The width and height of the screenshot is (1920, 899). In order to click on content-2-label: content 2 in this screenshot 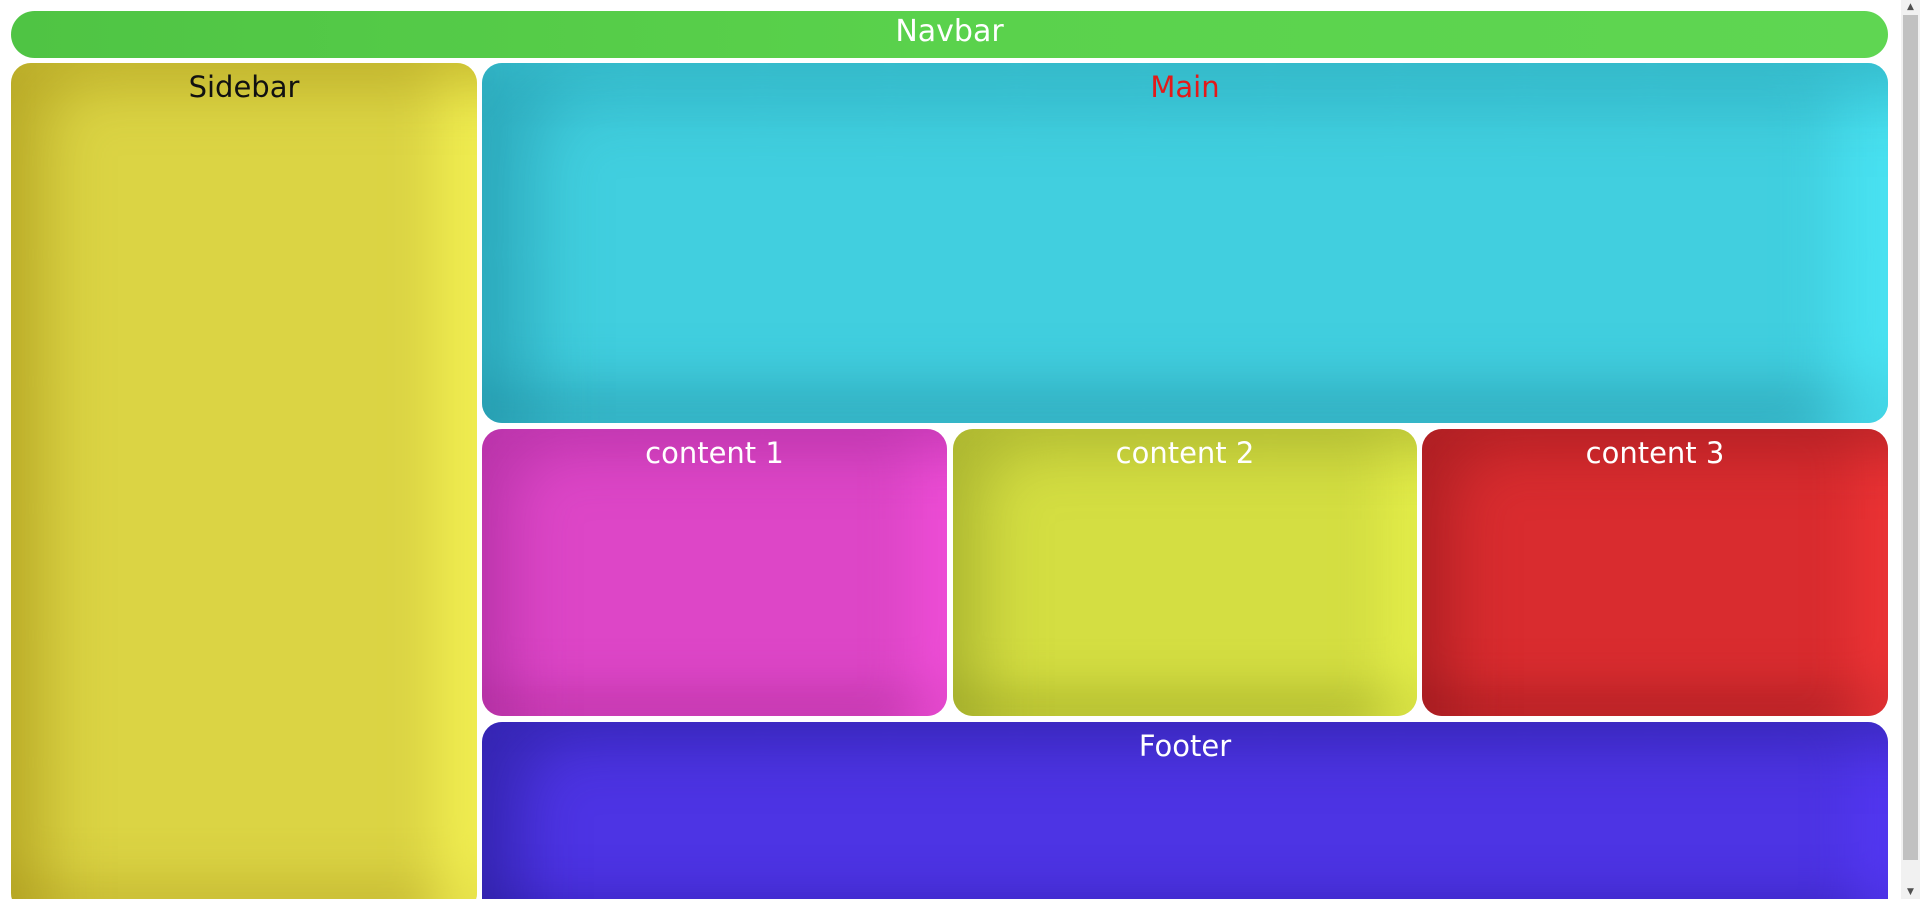, I will do `click(1185, 453)`.